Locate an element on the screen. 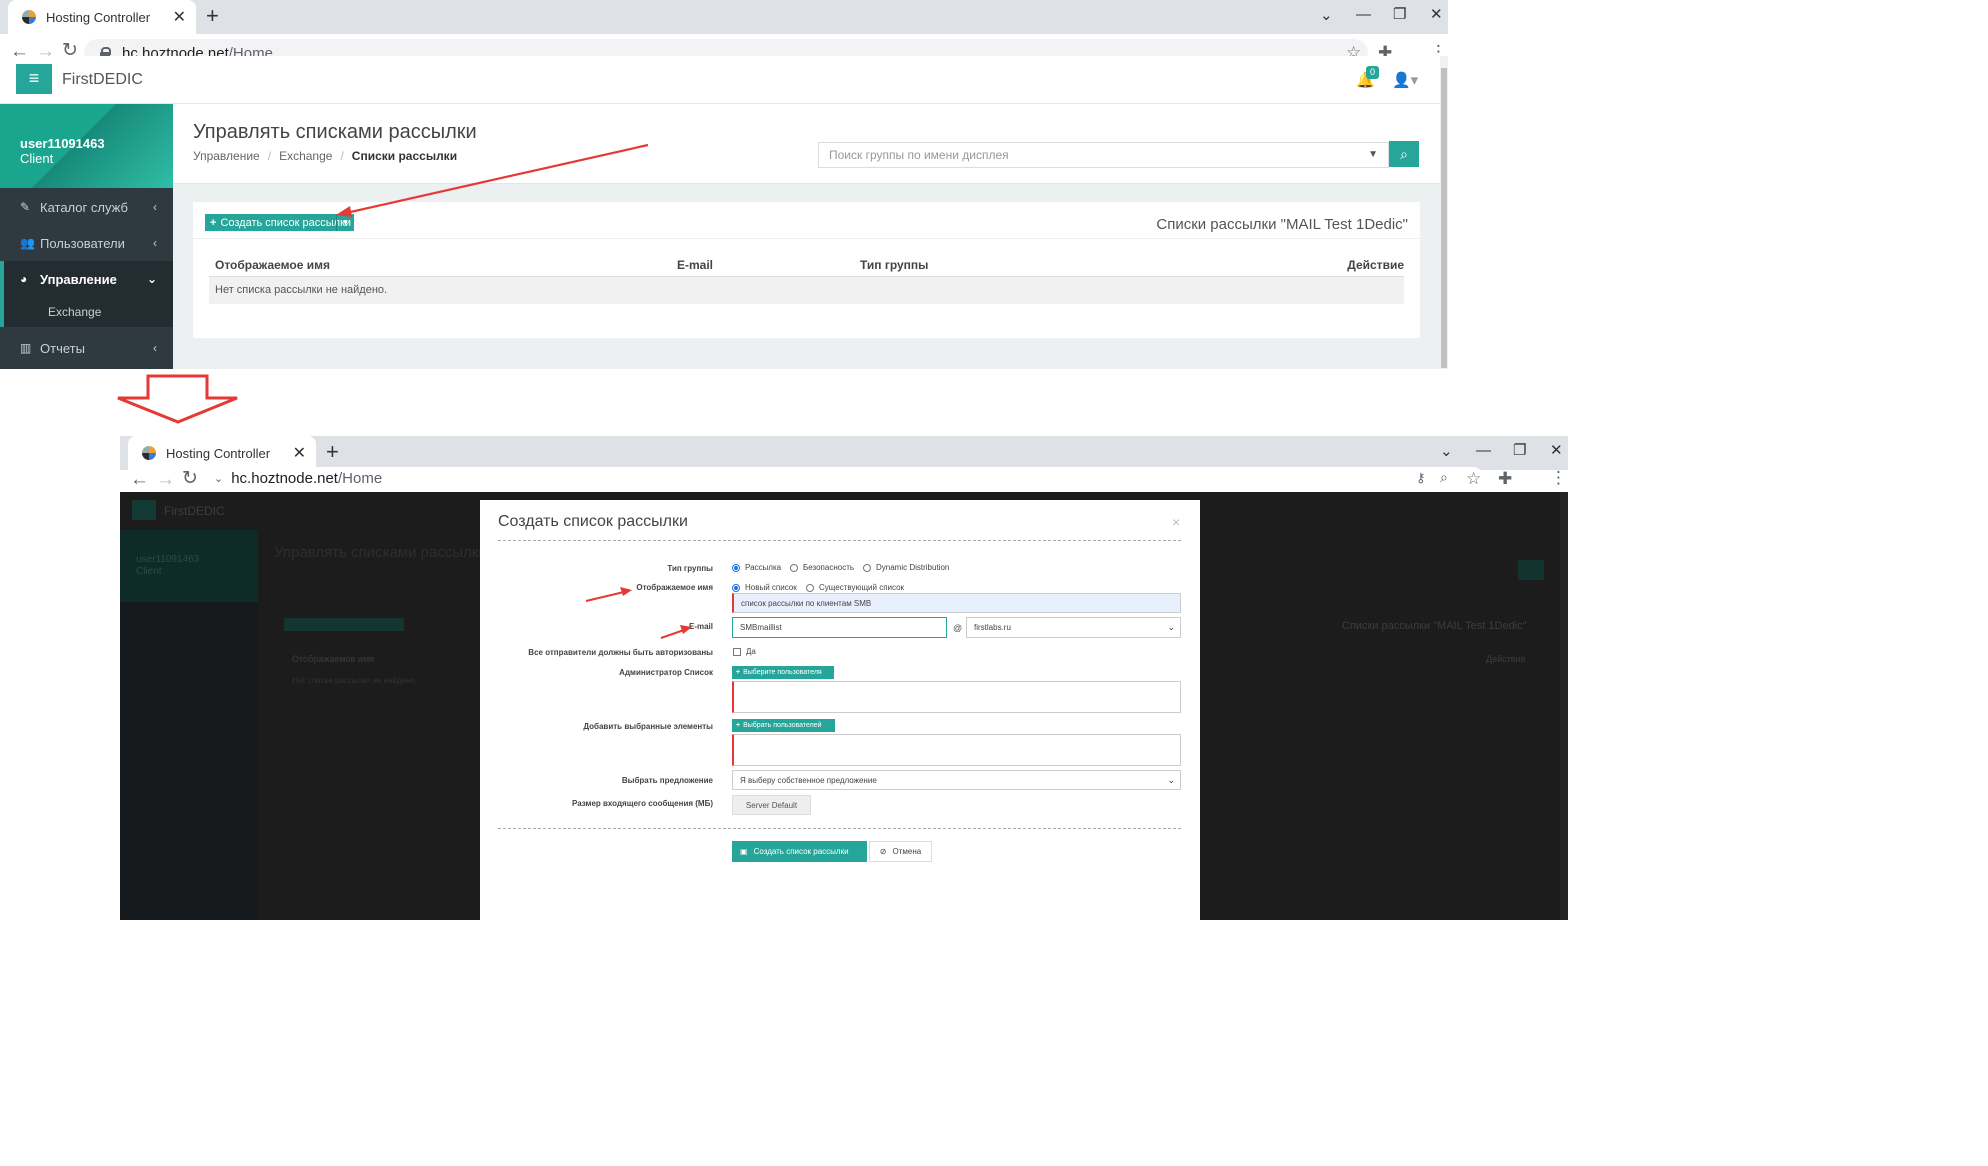 This screenshot has height=1166, width=1988. sidebar-item-catalog: ✎ Каталог служб ‹ is located at coordinates (86, 207).